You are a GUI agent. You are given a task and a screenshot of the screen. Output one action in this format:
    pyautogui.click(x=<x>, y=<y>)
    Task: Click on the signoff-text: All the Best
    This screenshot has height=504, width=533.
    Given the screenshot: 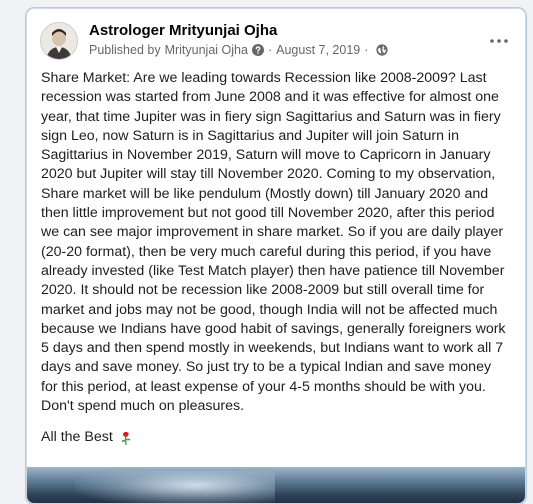 What is the action you would take?
    pyautogui.click(x=77, y=437)
    